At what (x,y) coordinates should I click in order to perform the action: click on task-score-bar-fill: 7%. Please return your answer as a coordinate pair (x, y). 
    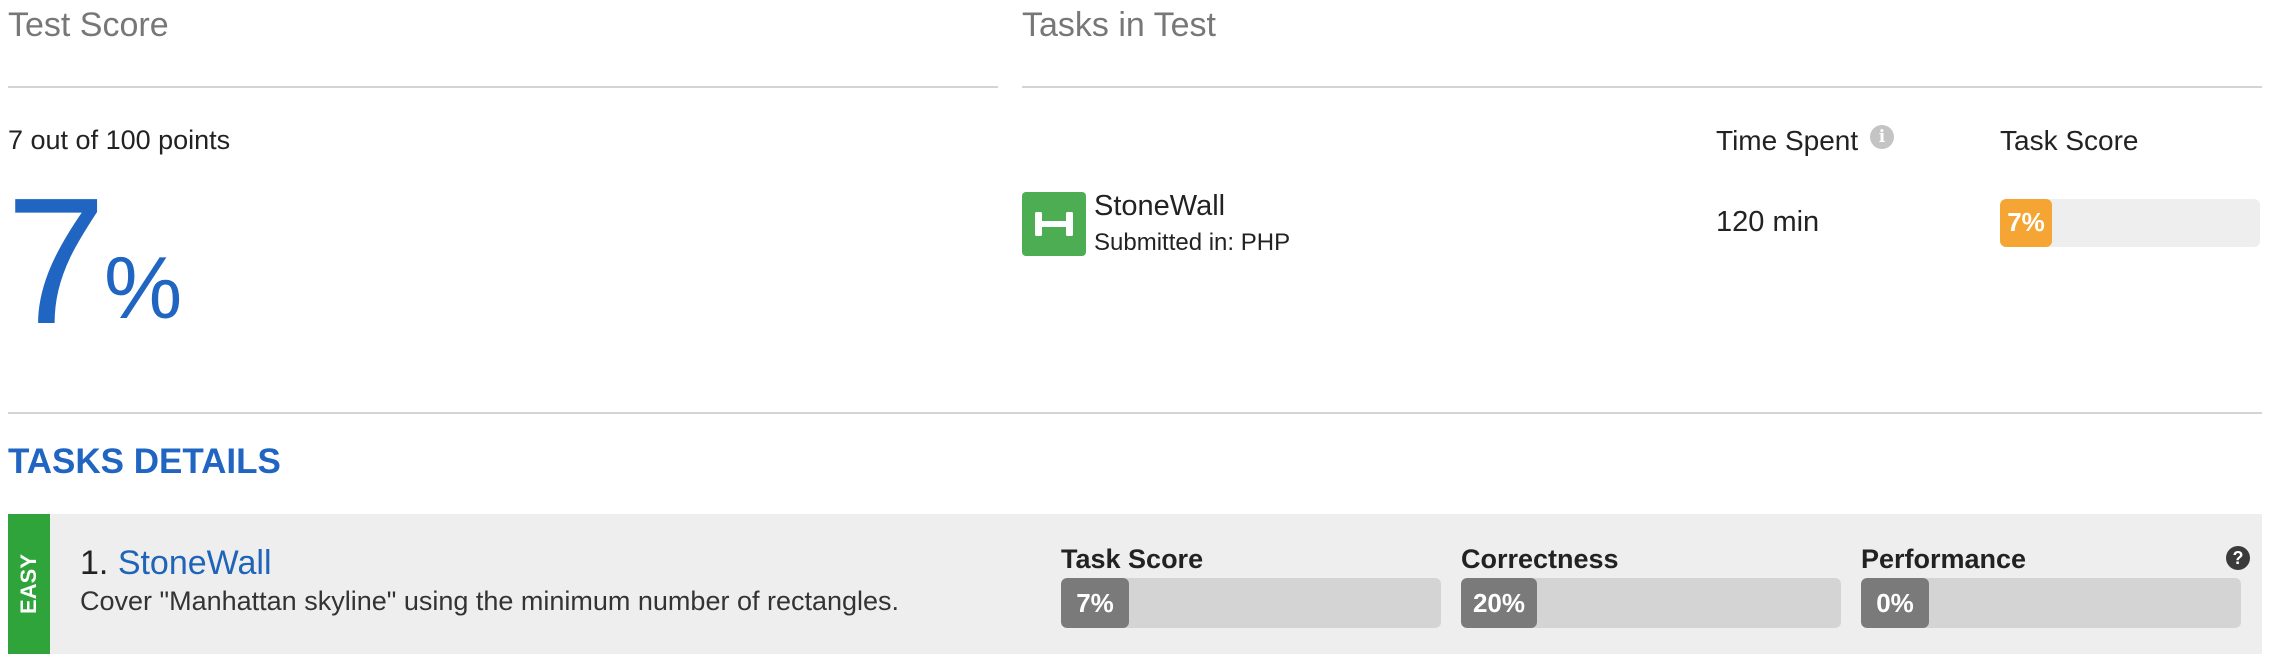
    Looking at the image, I should click on (2026, 223).